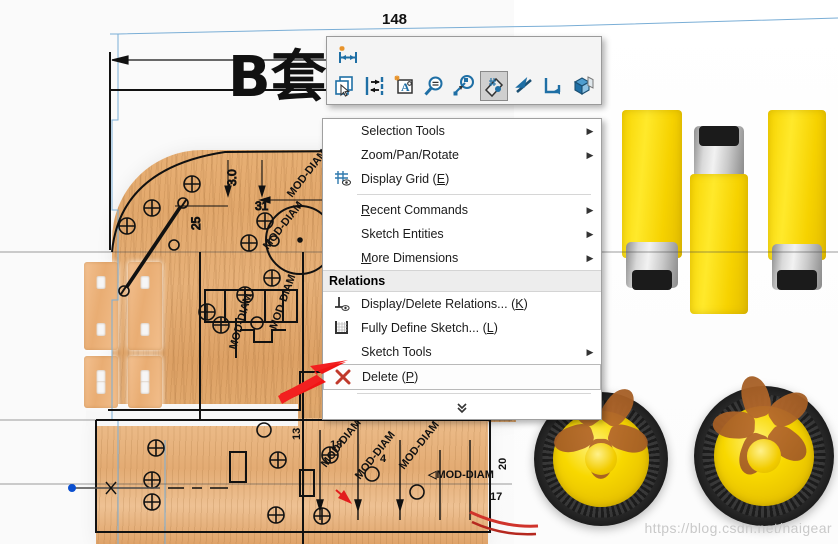 This screenshot has height=544, width=838. I want to click on zoom-to-selection-button, so click(434, 86).